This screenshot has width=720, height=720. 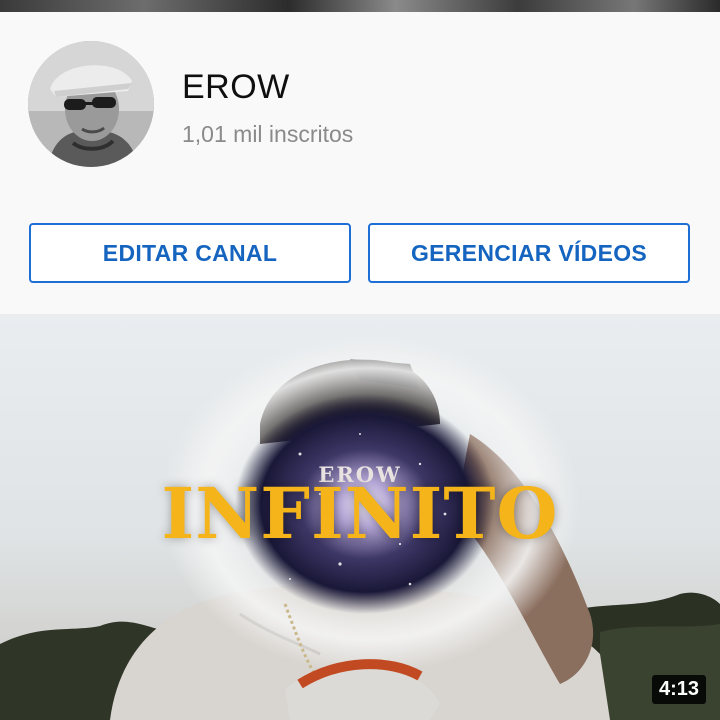 What do you see at coordinates (529, 253) in the screenshot?
I see `manage-videos-button: GERENCIAR VÍDEOS` at bounding box center [529, 253].